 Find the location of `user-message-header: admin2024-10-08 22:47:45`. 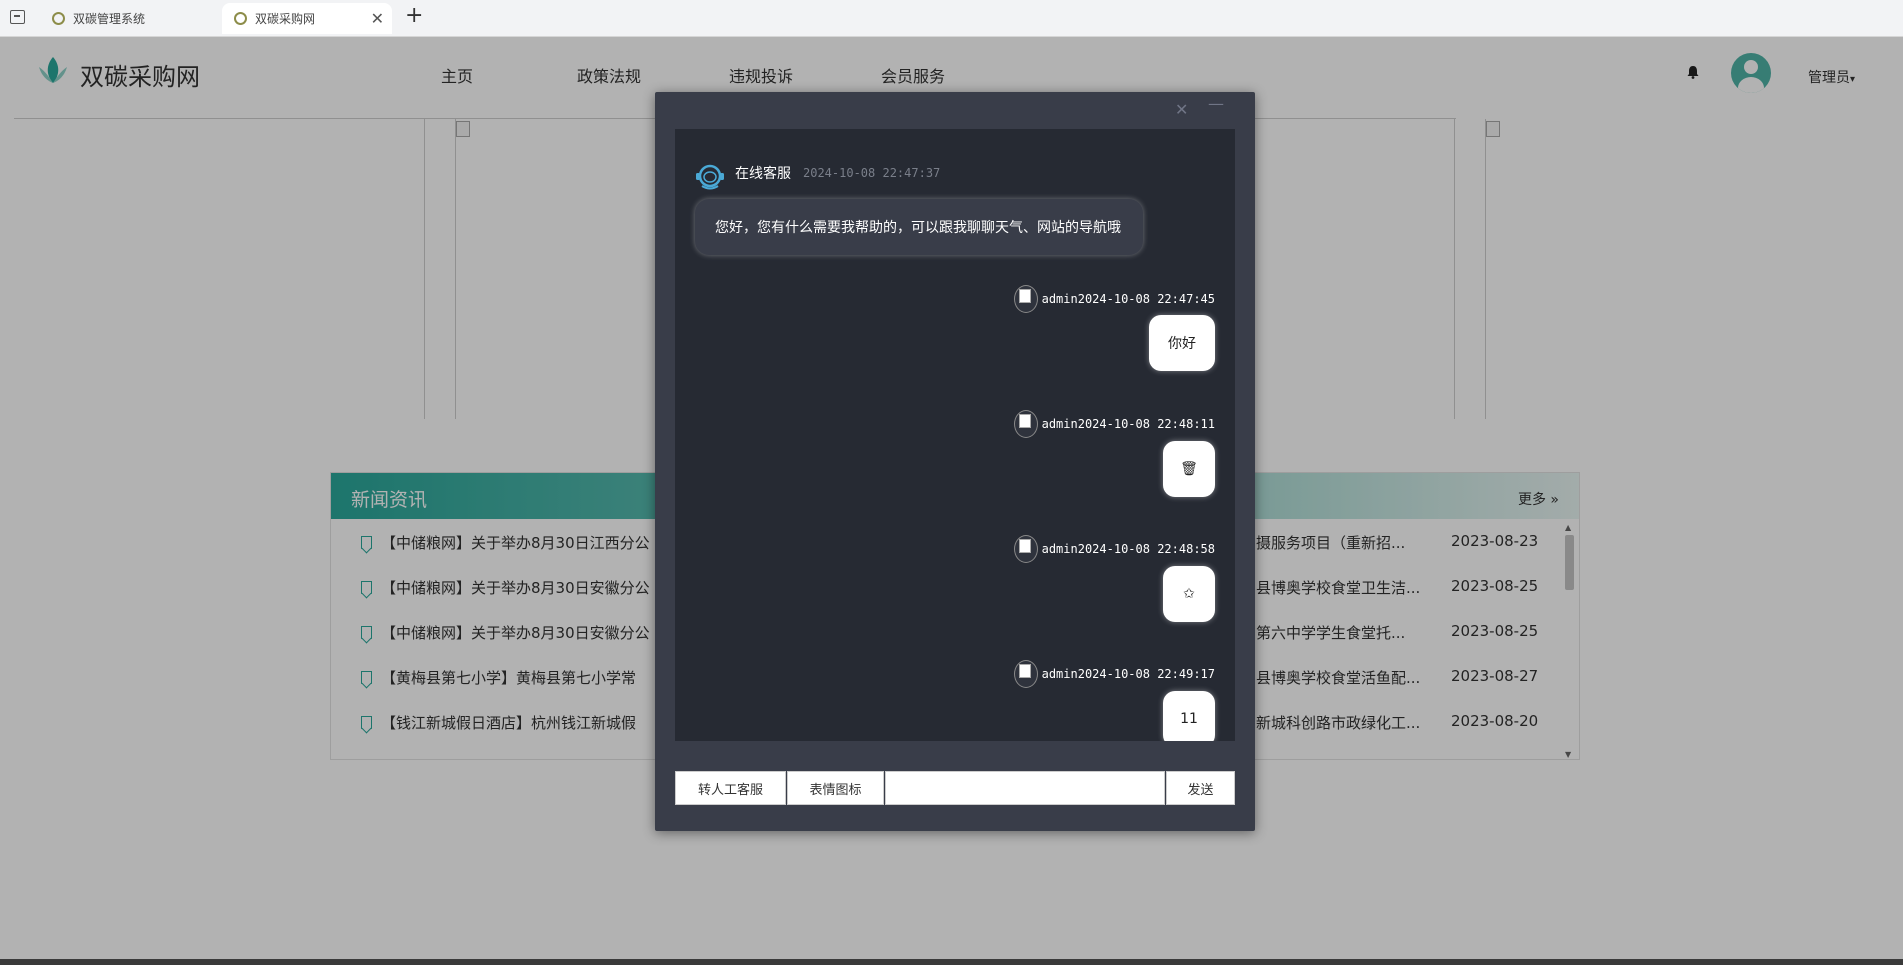

user-message-header: admin2024-10-08 22:47:45 is located at coordinates (1114, 299).